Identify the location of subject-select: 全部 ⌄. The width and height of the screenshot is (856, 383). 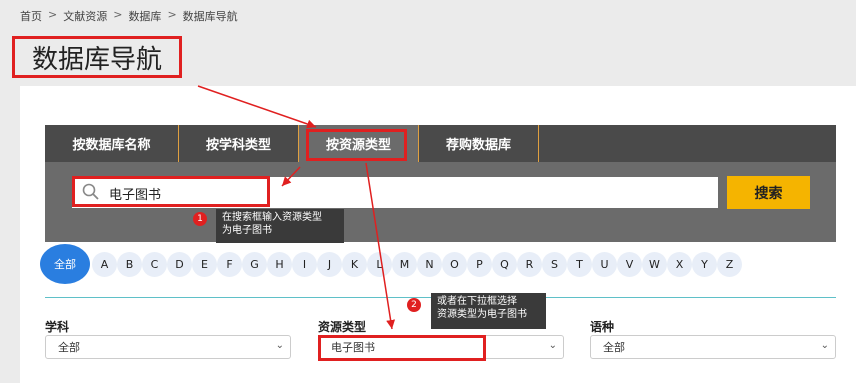
(168, 347).